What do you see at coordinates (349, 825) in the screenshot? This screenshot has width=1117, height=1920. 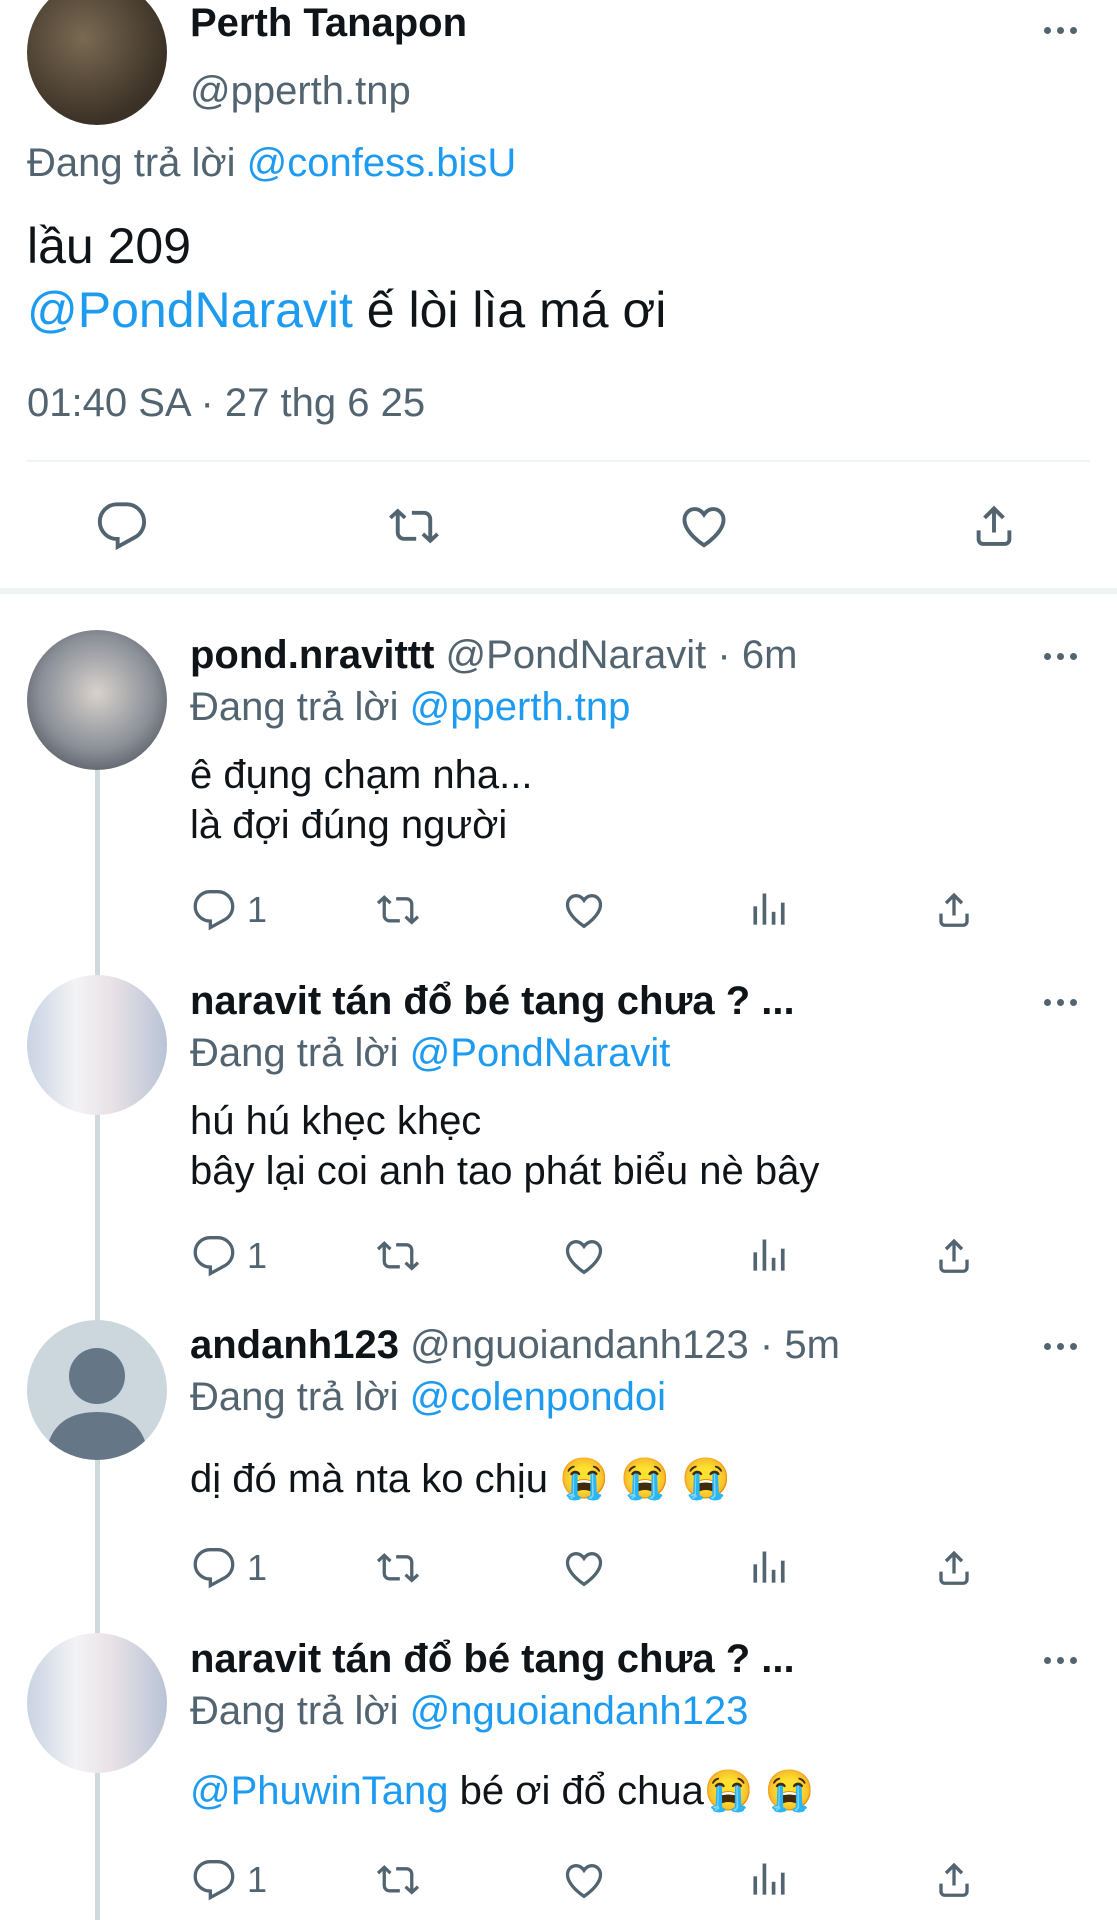 I see `reply-text-line2: là đợi đúng người` at bounding box center [349, 825].